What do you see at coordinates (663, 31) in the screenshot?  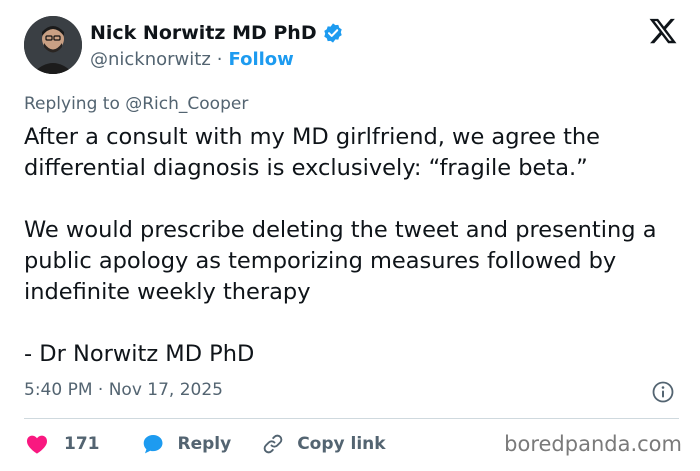 I see `x-logo-icon` at bounding box center [663, 31].